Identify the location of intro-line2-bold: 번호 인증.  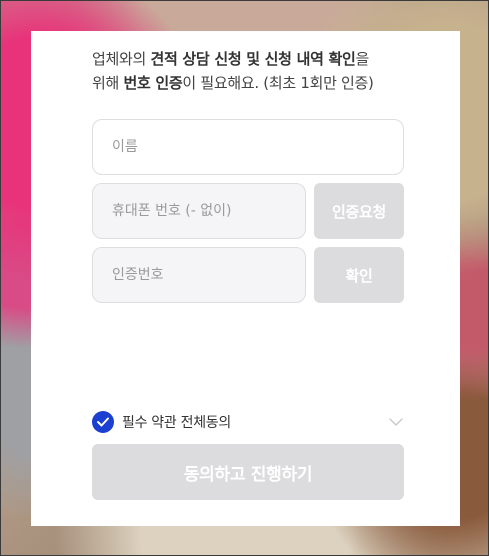
(153, 83).